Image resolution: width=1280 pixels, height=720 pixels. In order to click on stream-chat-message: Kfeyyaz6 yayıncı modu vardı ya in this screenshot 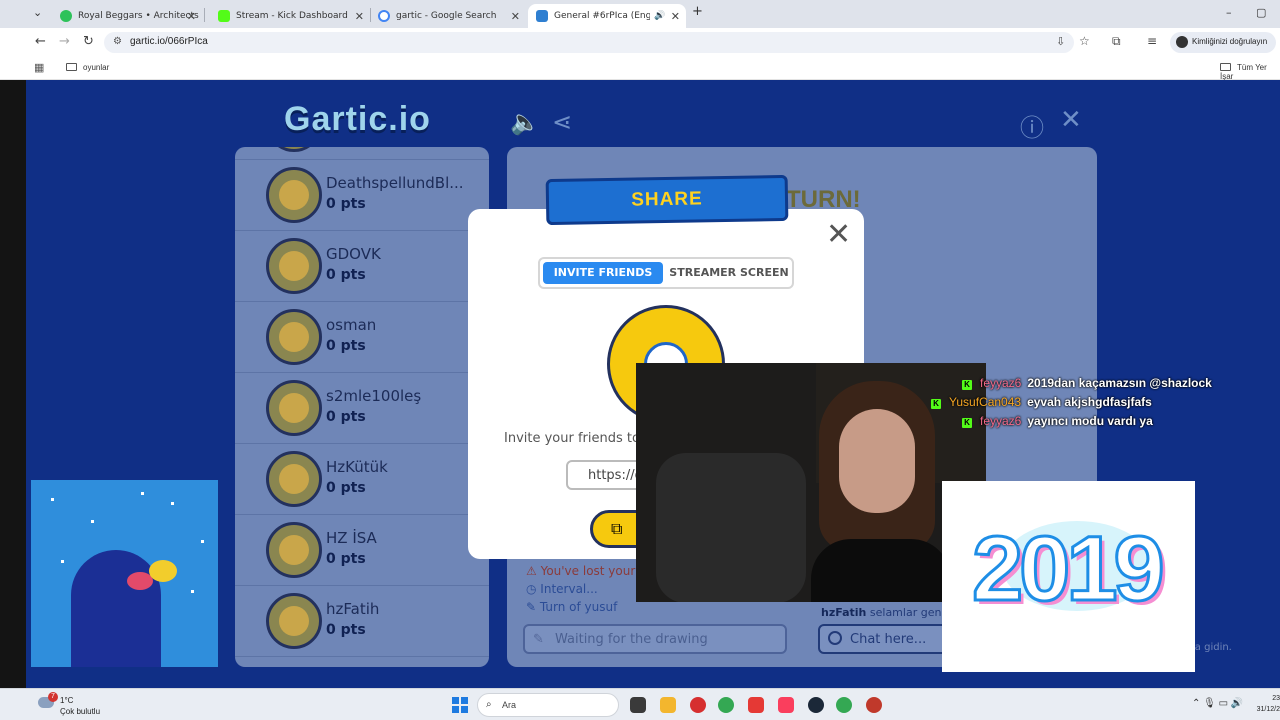, I will do `click(1080, 423)`.